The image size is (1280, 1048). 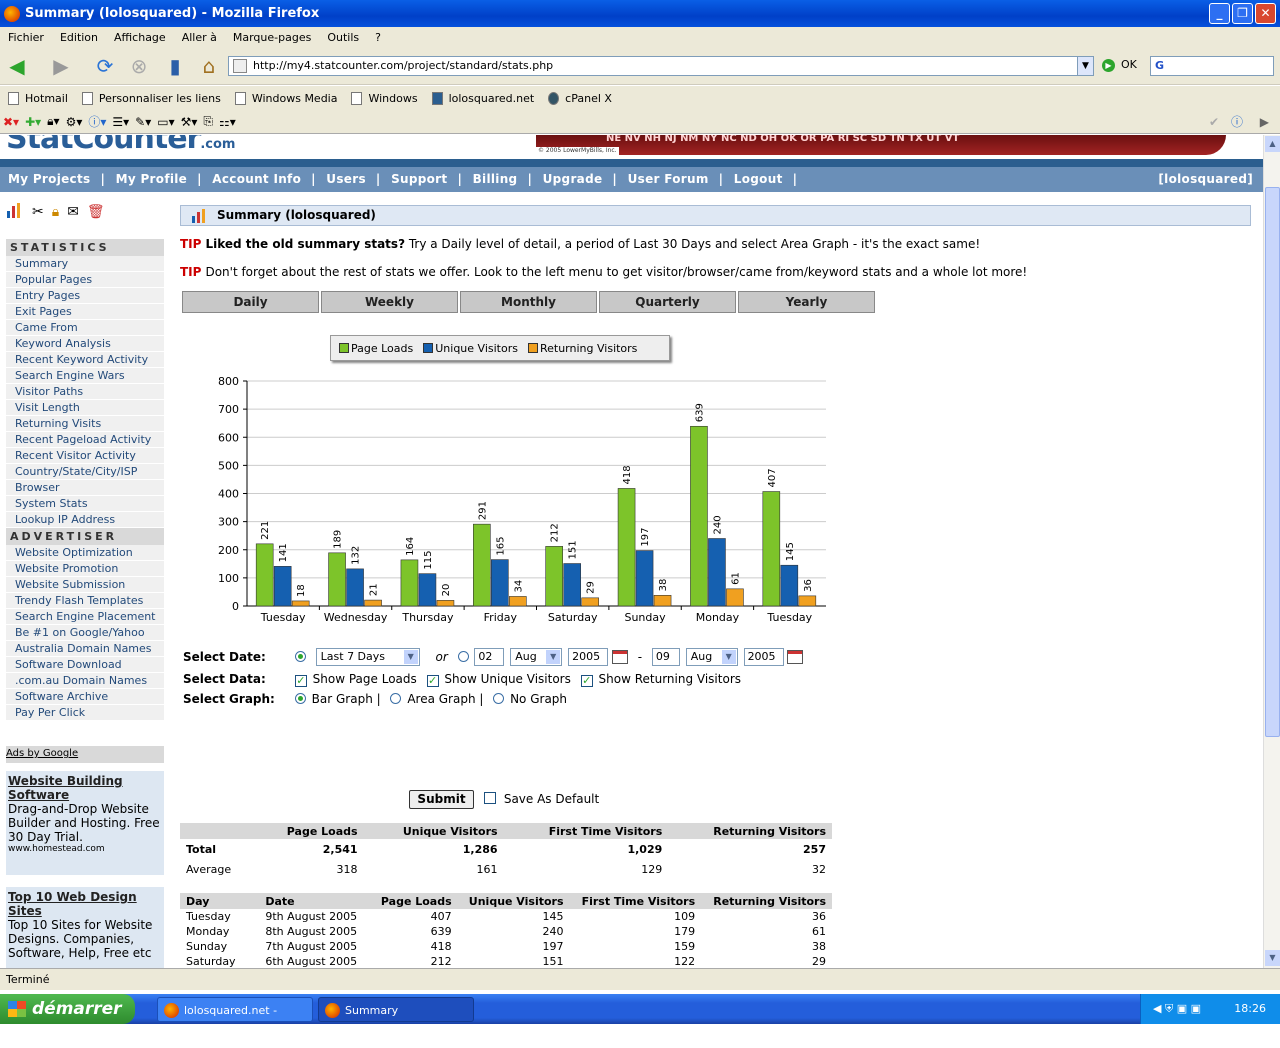 I want to click on page-loads-checkbox: ✓, so click(x=300, y=681).